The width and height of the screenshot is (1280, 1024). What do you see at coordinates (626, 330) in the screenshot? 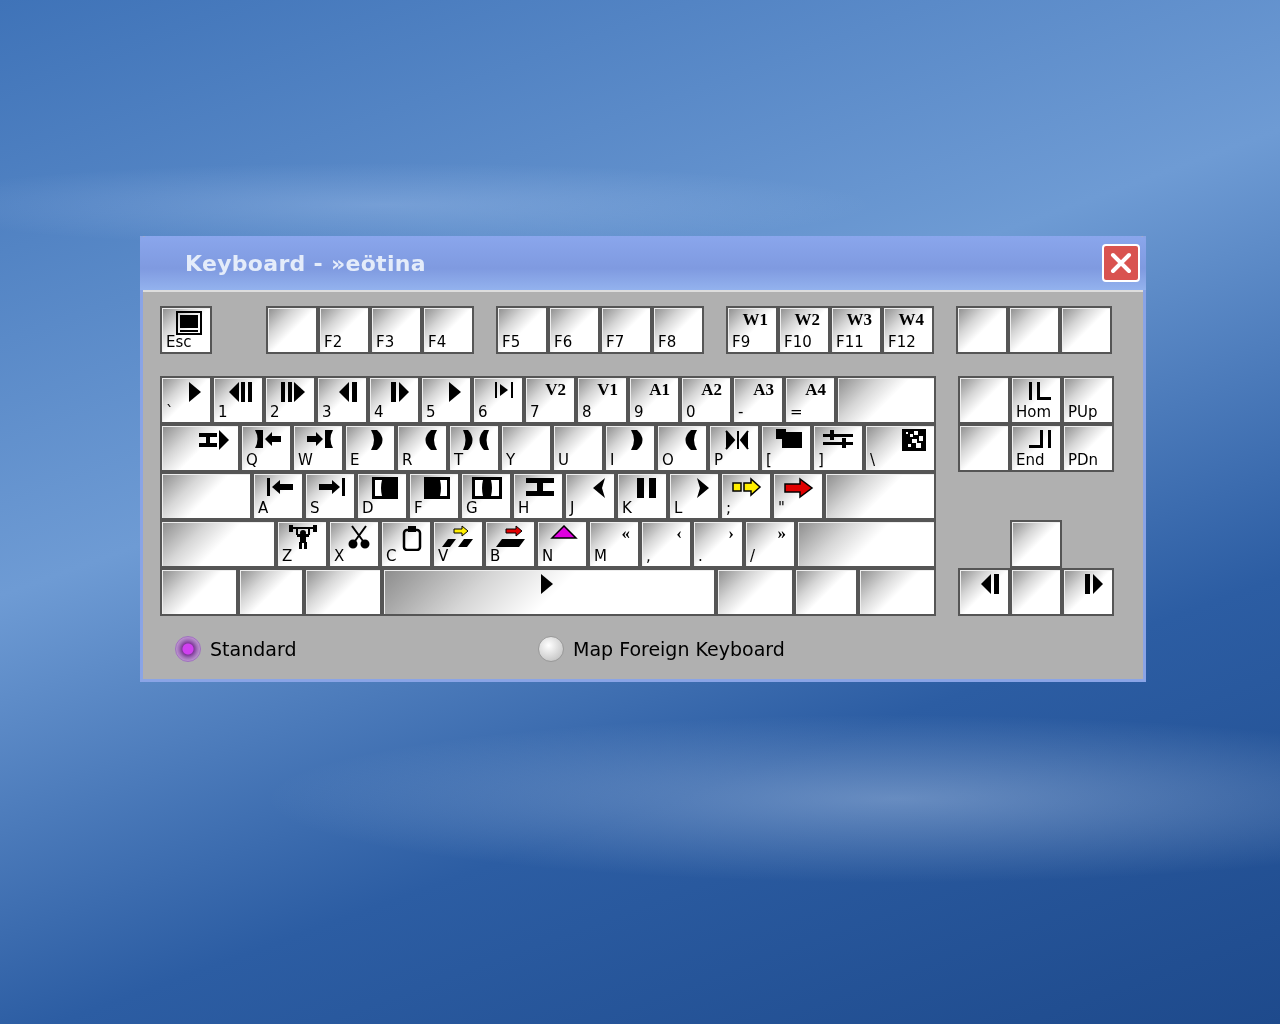
I see `keyboard-key: F7` at bounding box center [626, 330].